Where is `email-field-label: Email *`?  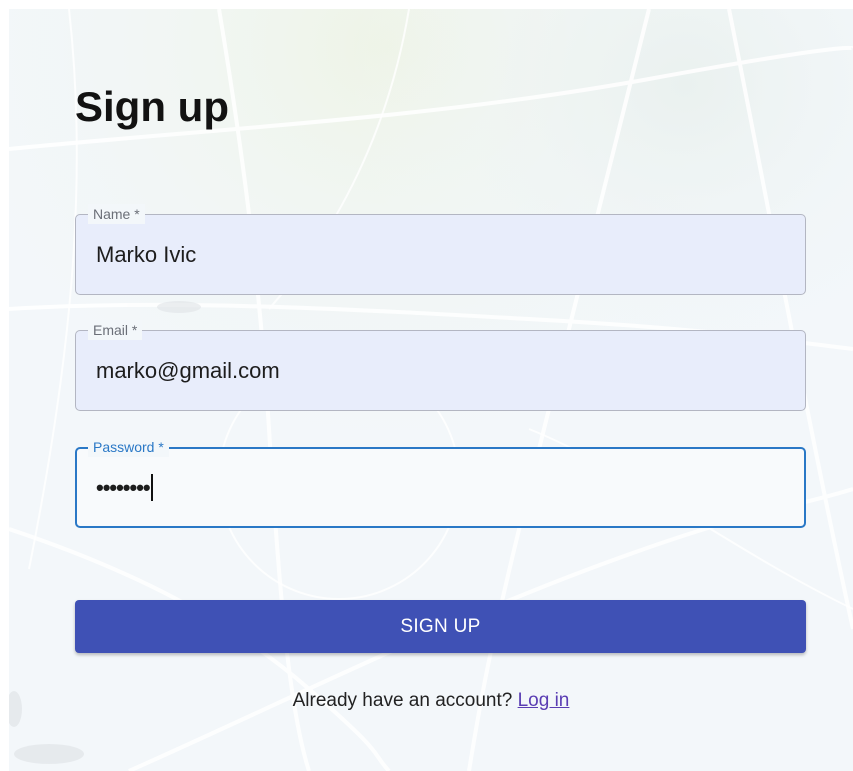 email-field-label: Email * is located at coordinates (115, 330).